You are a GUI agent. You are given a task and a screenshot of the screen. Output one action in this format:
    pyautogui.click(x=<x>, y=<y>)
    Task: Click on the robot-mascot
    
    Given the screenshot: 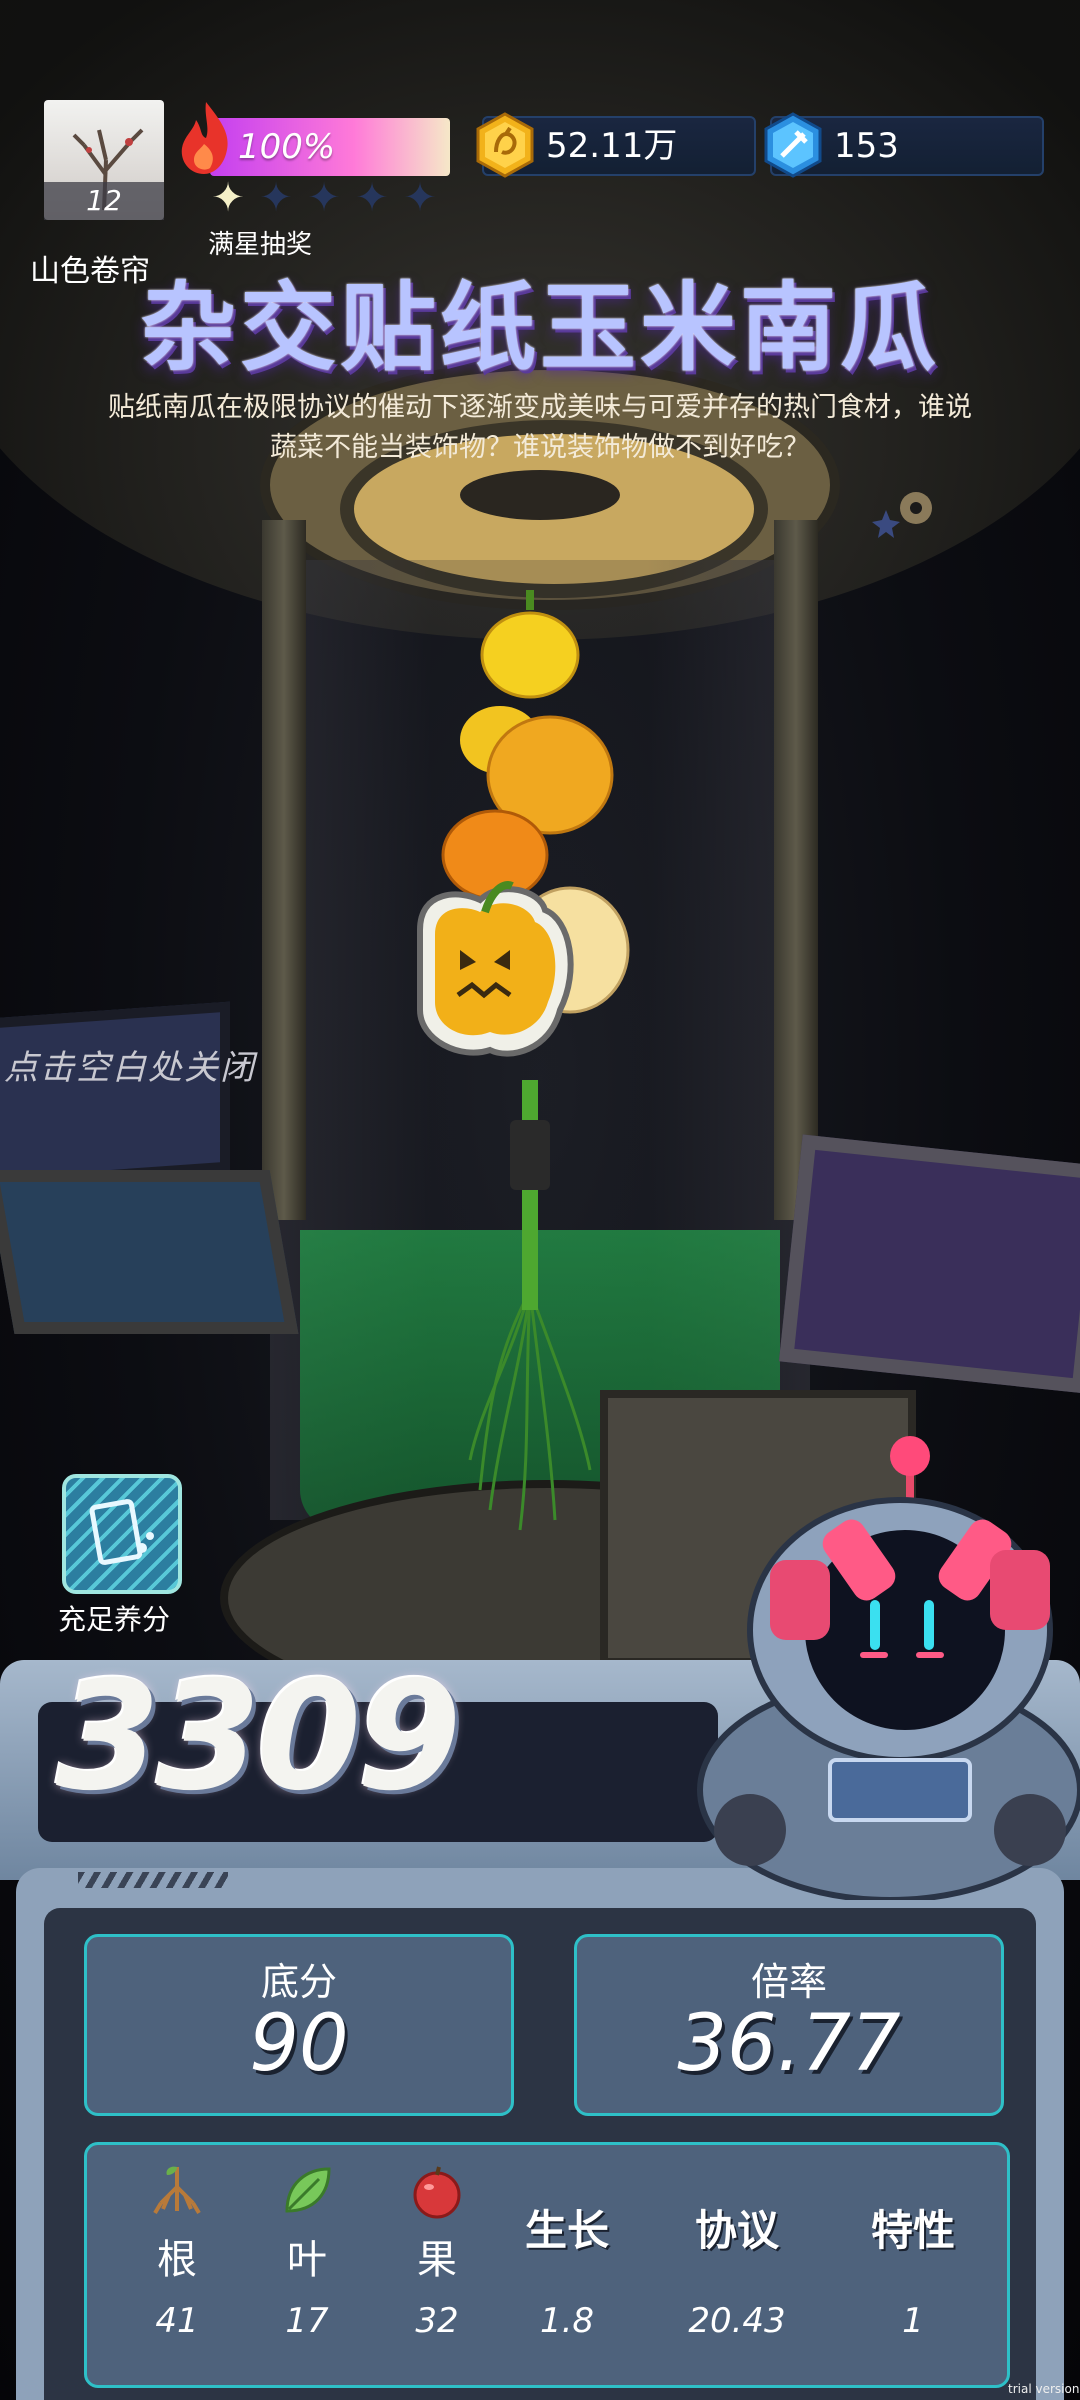 What is the action you would take?
    pyautogui.click(x=888, y=1668)
    